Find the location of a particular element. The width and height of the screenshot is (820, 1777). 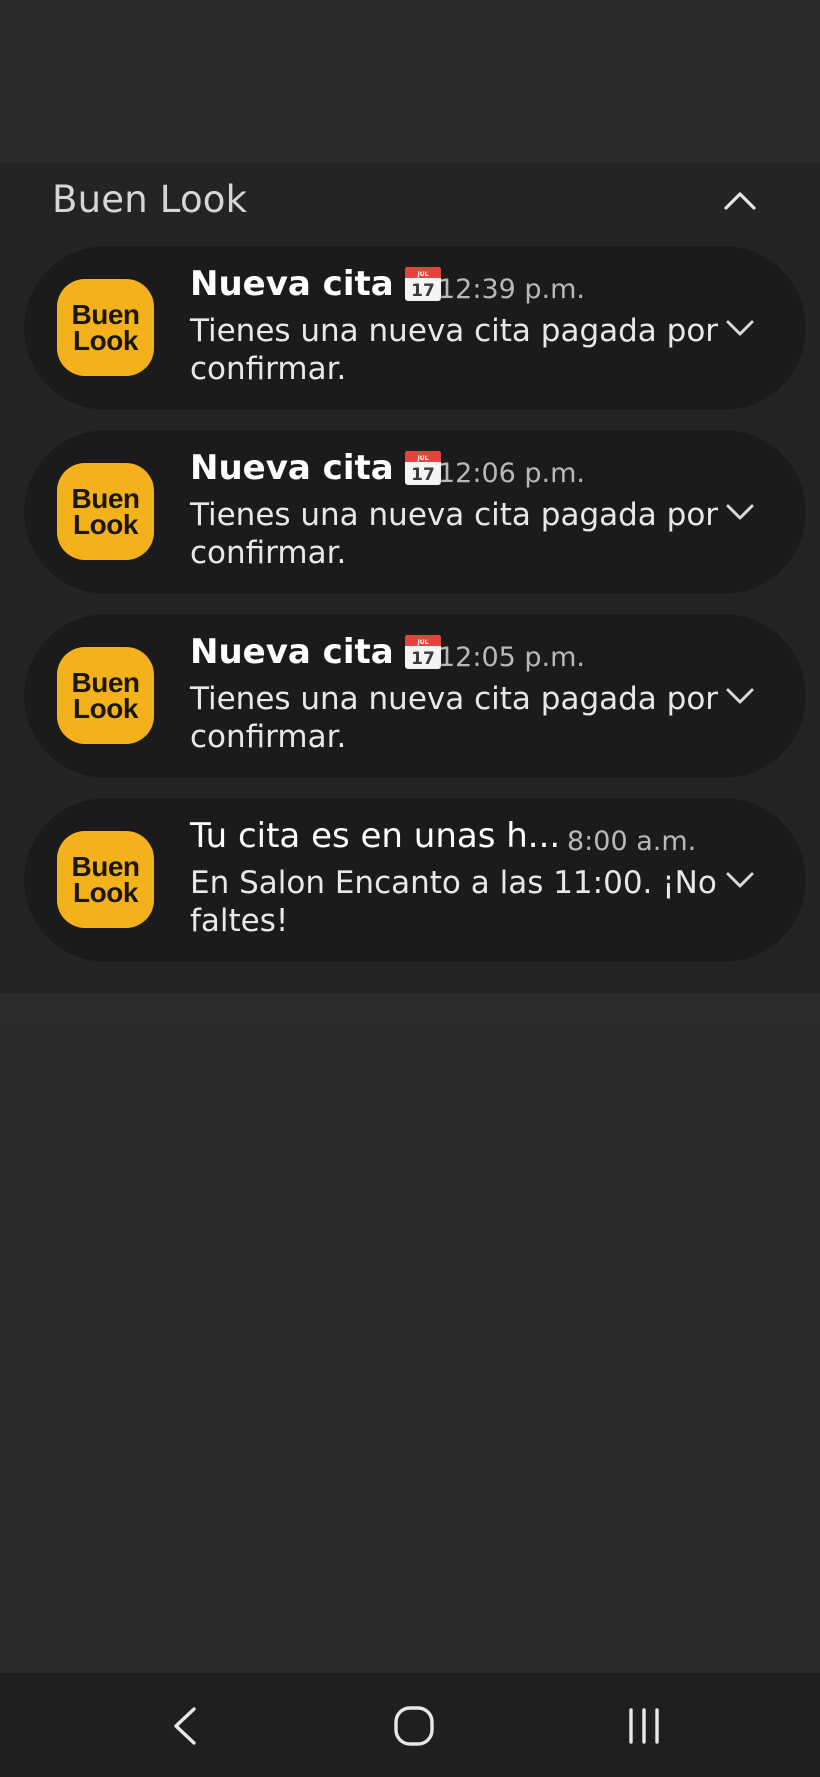

home-button is located at coordinates (414, 1726).